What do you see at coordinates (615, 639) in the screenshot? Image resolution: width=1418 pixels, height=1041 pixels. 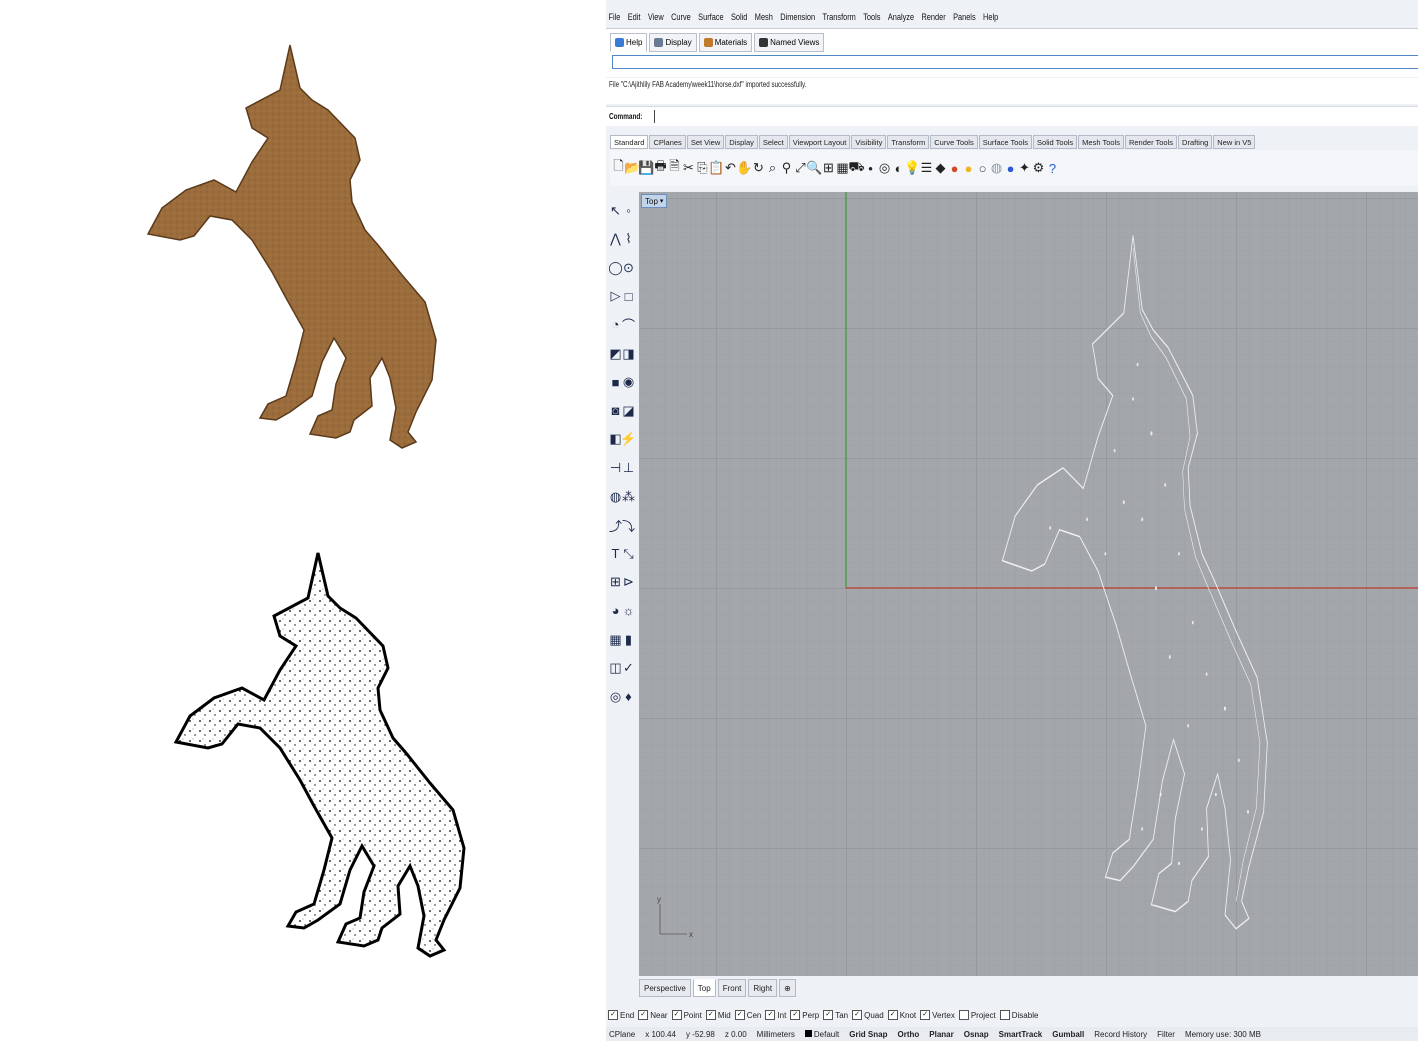 I see `grid-array-icon: ▦` at bounding box center [615, 639].